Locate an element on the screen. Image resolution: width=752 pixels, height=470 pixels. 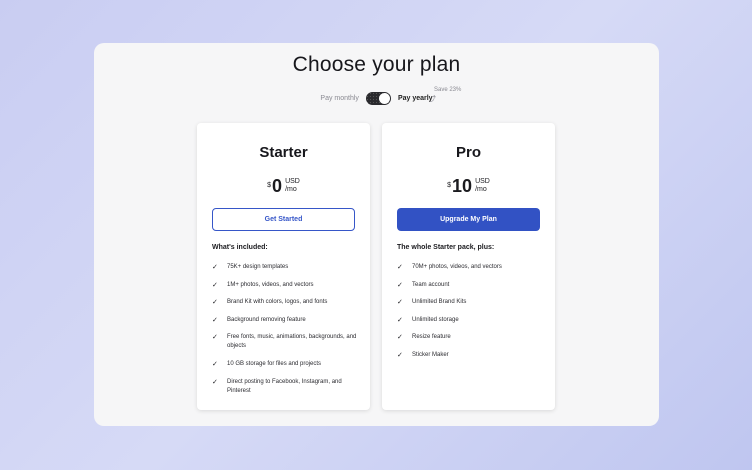
list-item: ✓ Background removing feature is located at coordinates (287, 320).